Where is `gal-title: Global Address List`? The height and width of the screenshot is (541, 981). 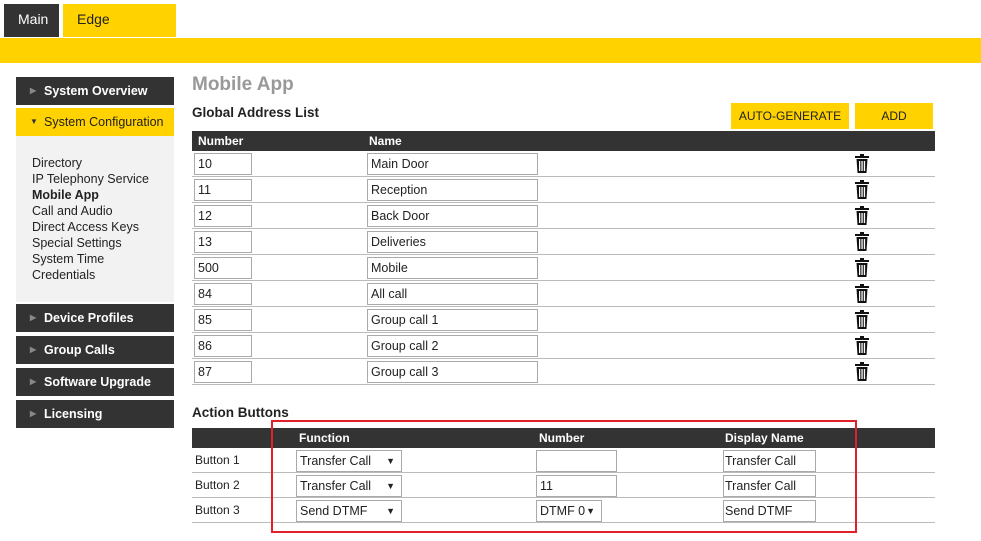 gal-title: Global Address List is located at coordinates (256, 112).